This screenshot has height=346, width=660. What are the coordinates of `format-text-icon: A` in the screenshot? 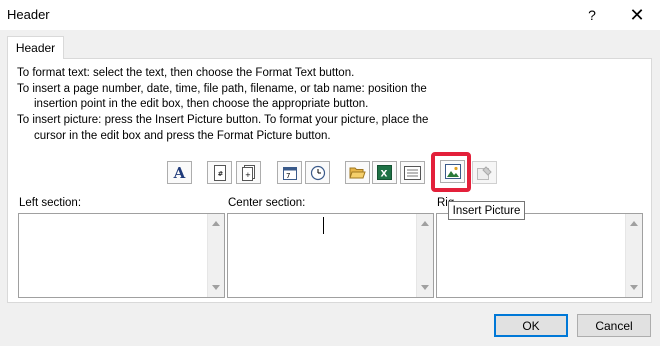 It's located at (179, 172).